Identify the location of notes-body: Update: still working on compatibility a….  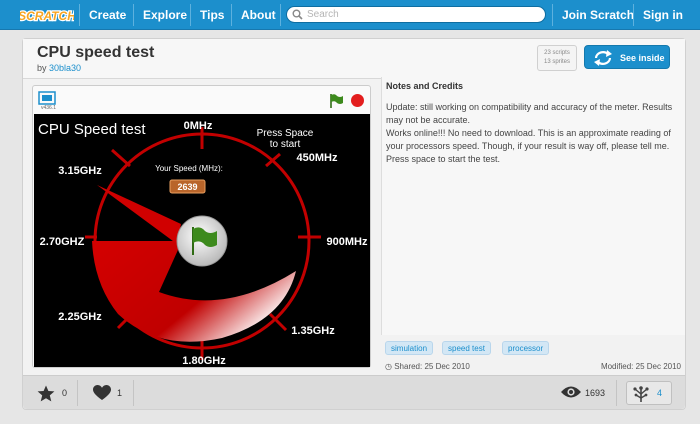
(534, 133).